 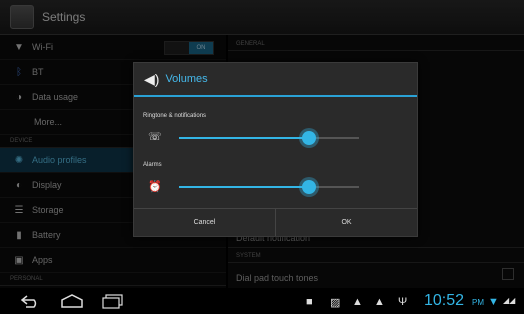 I want to click on notification-icon: ■, so click(x=309, y=302).